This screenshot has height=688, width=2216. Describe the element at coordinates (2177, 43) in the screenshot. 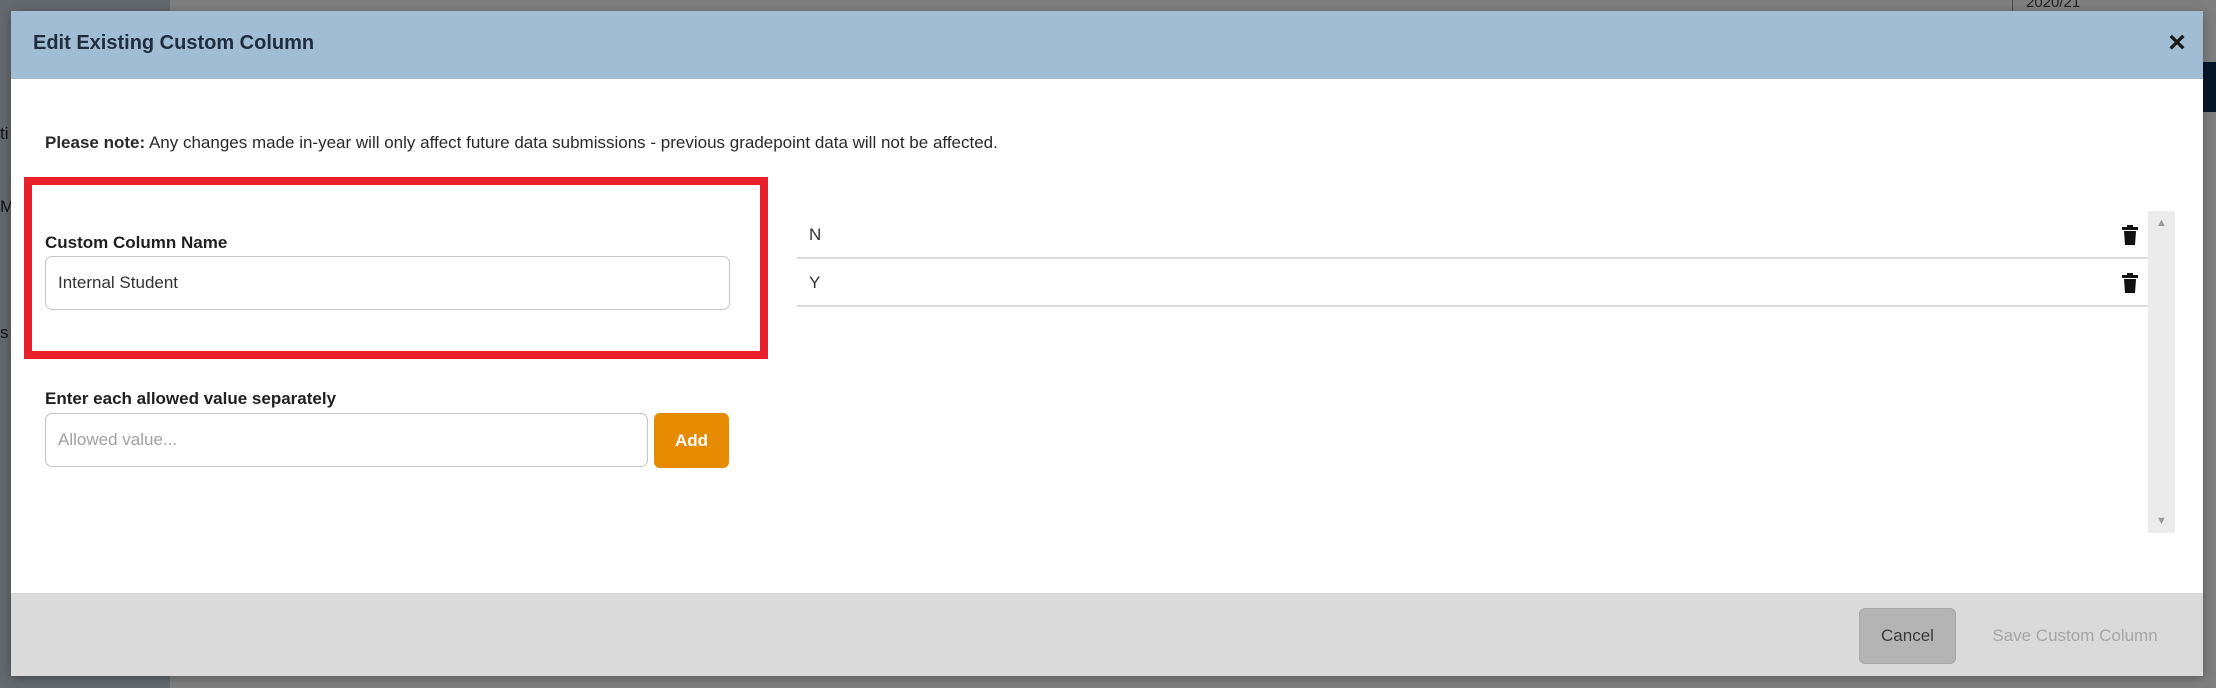

I see `close-icon: ×` at that location.